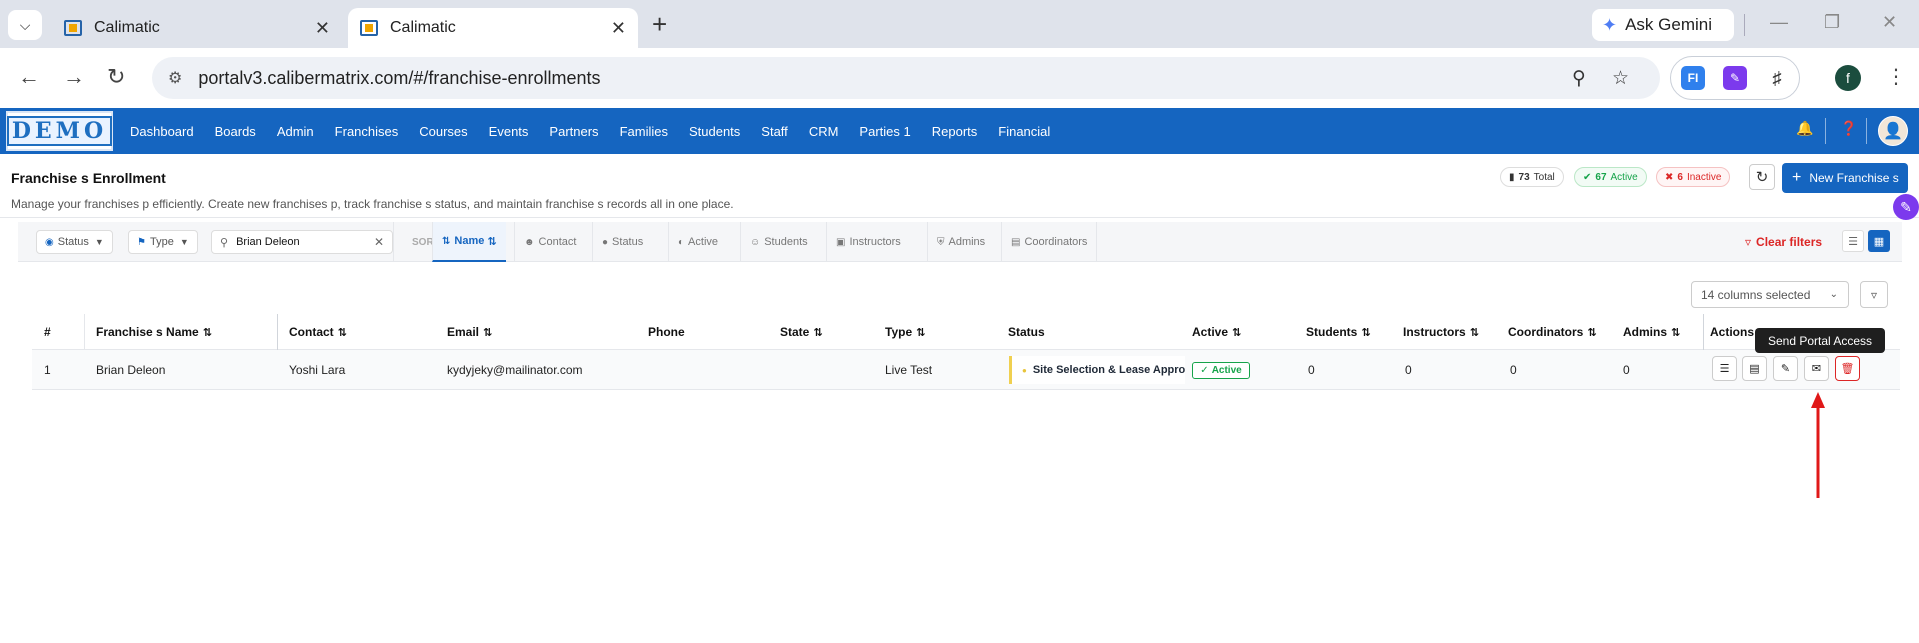 The image size is (1919, 643). Describe the element at coordinates (74, 77) in the screenshot. I see `forward-arrow-icon: →` at that location.